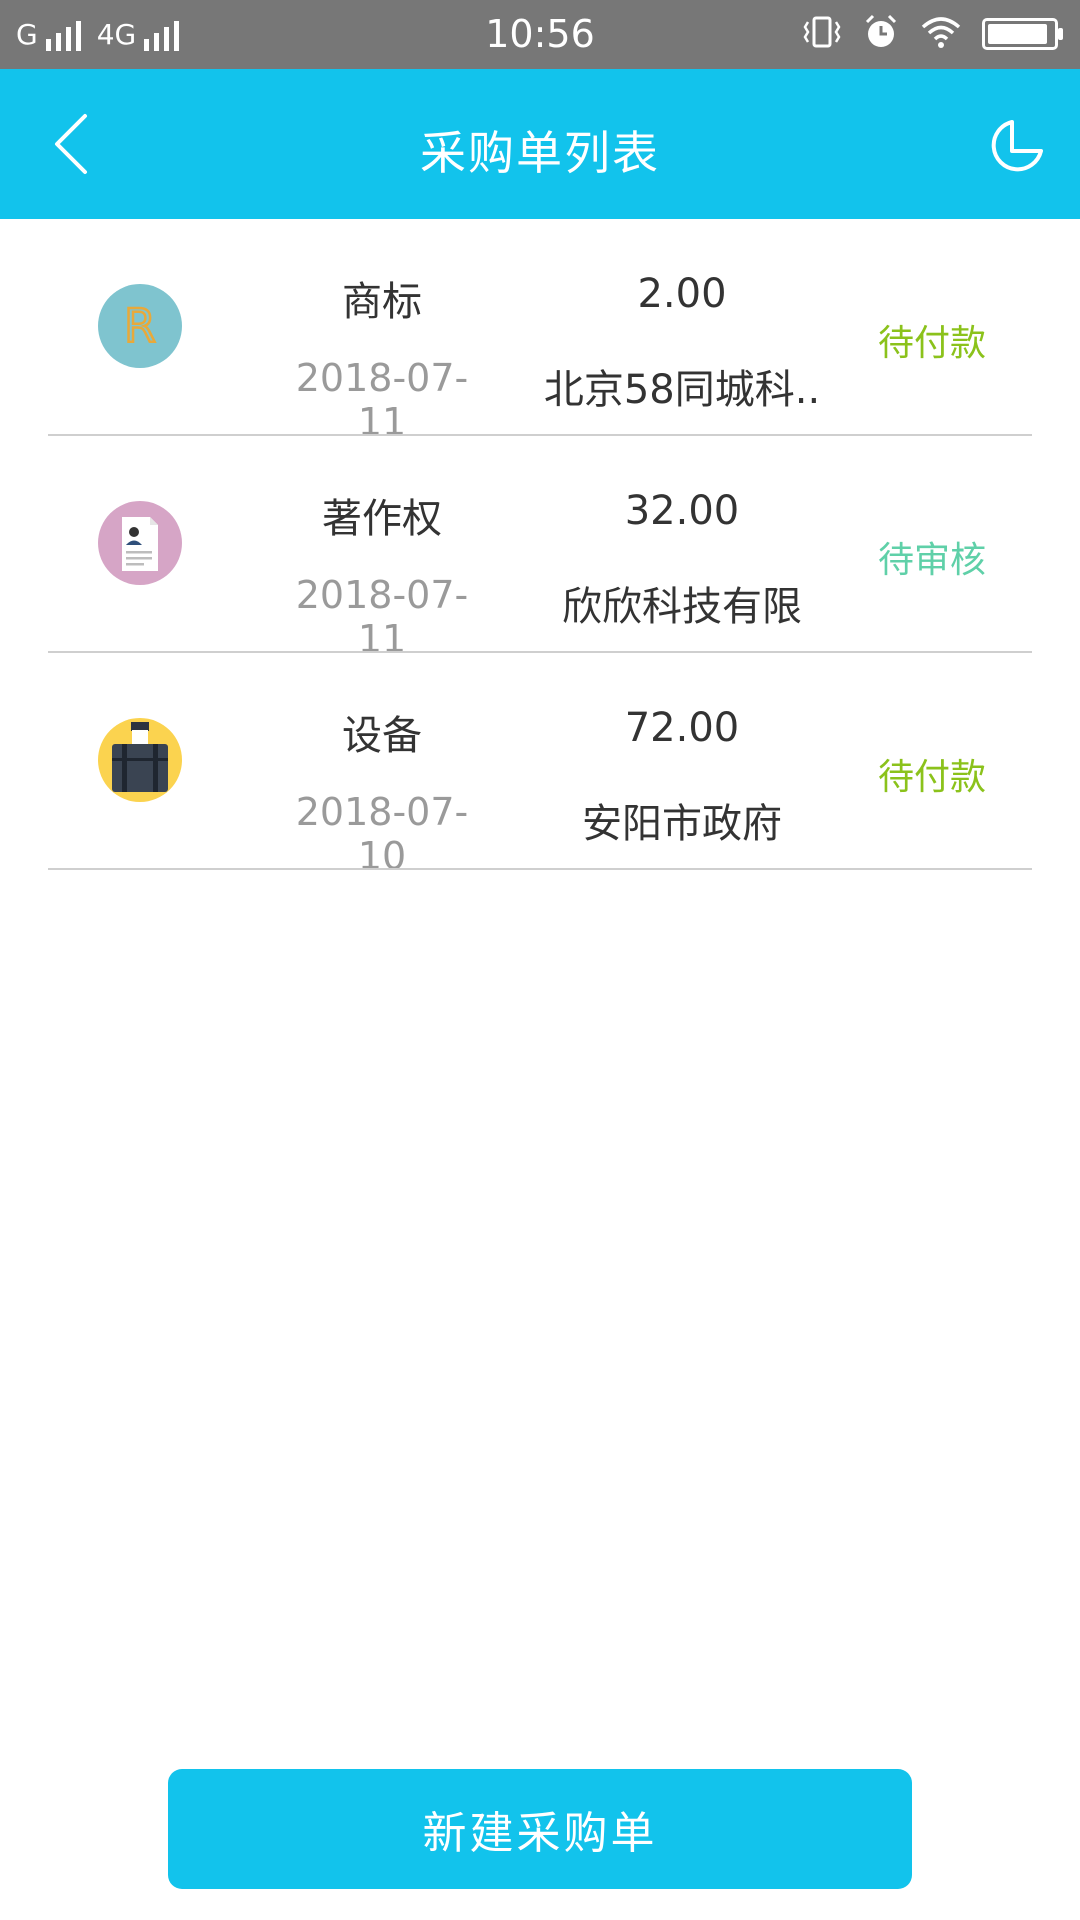 This screenshot has width=1080, height=1920. I want to click on status-icons, so click(932, 34).